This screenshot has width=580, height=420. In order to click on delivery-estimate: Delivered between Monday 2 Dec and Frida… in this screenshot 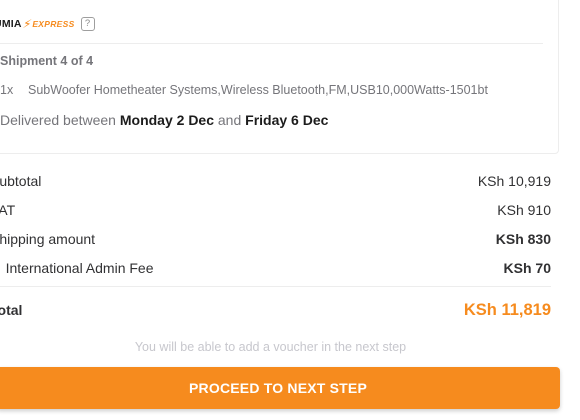, I will do `click(164, 120)`.